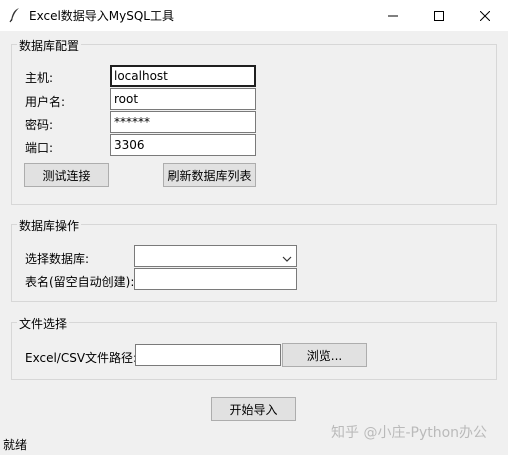  What do you see at coordinates (209, 175) in the screenshot?
I see `refresh-db-list-button: 刷新数据库列表` at bounding box center [209, 175].